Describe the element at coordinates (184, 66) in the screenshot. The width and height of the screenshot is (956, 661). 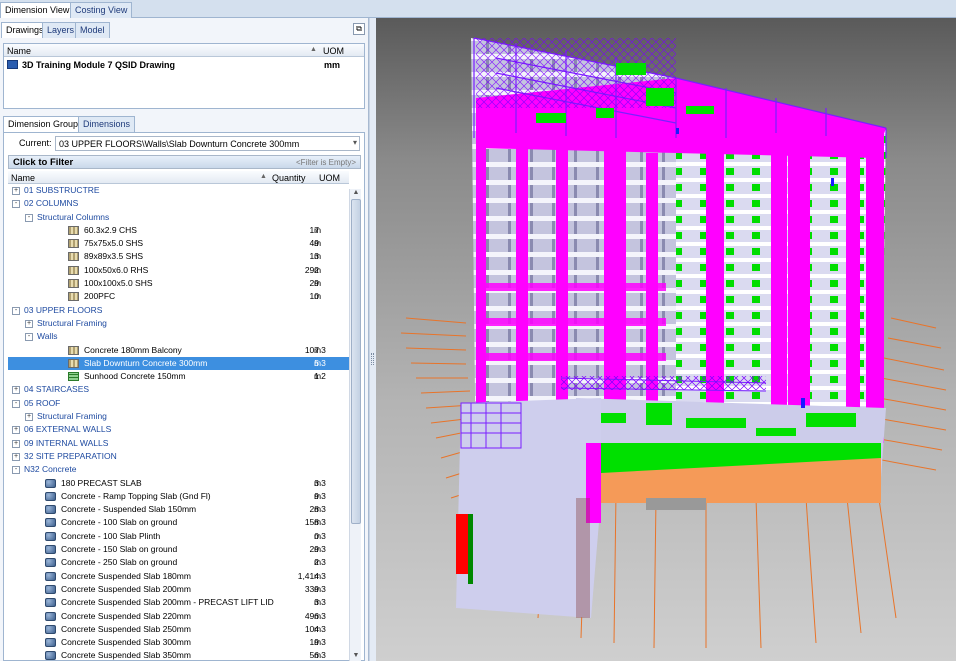
I see `drawing-row: 3D Training Module 7 QSID Drawing mm` at that location.